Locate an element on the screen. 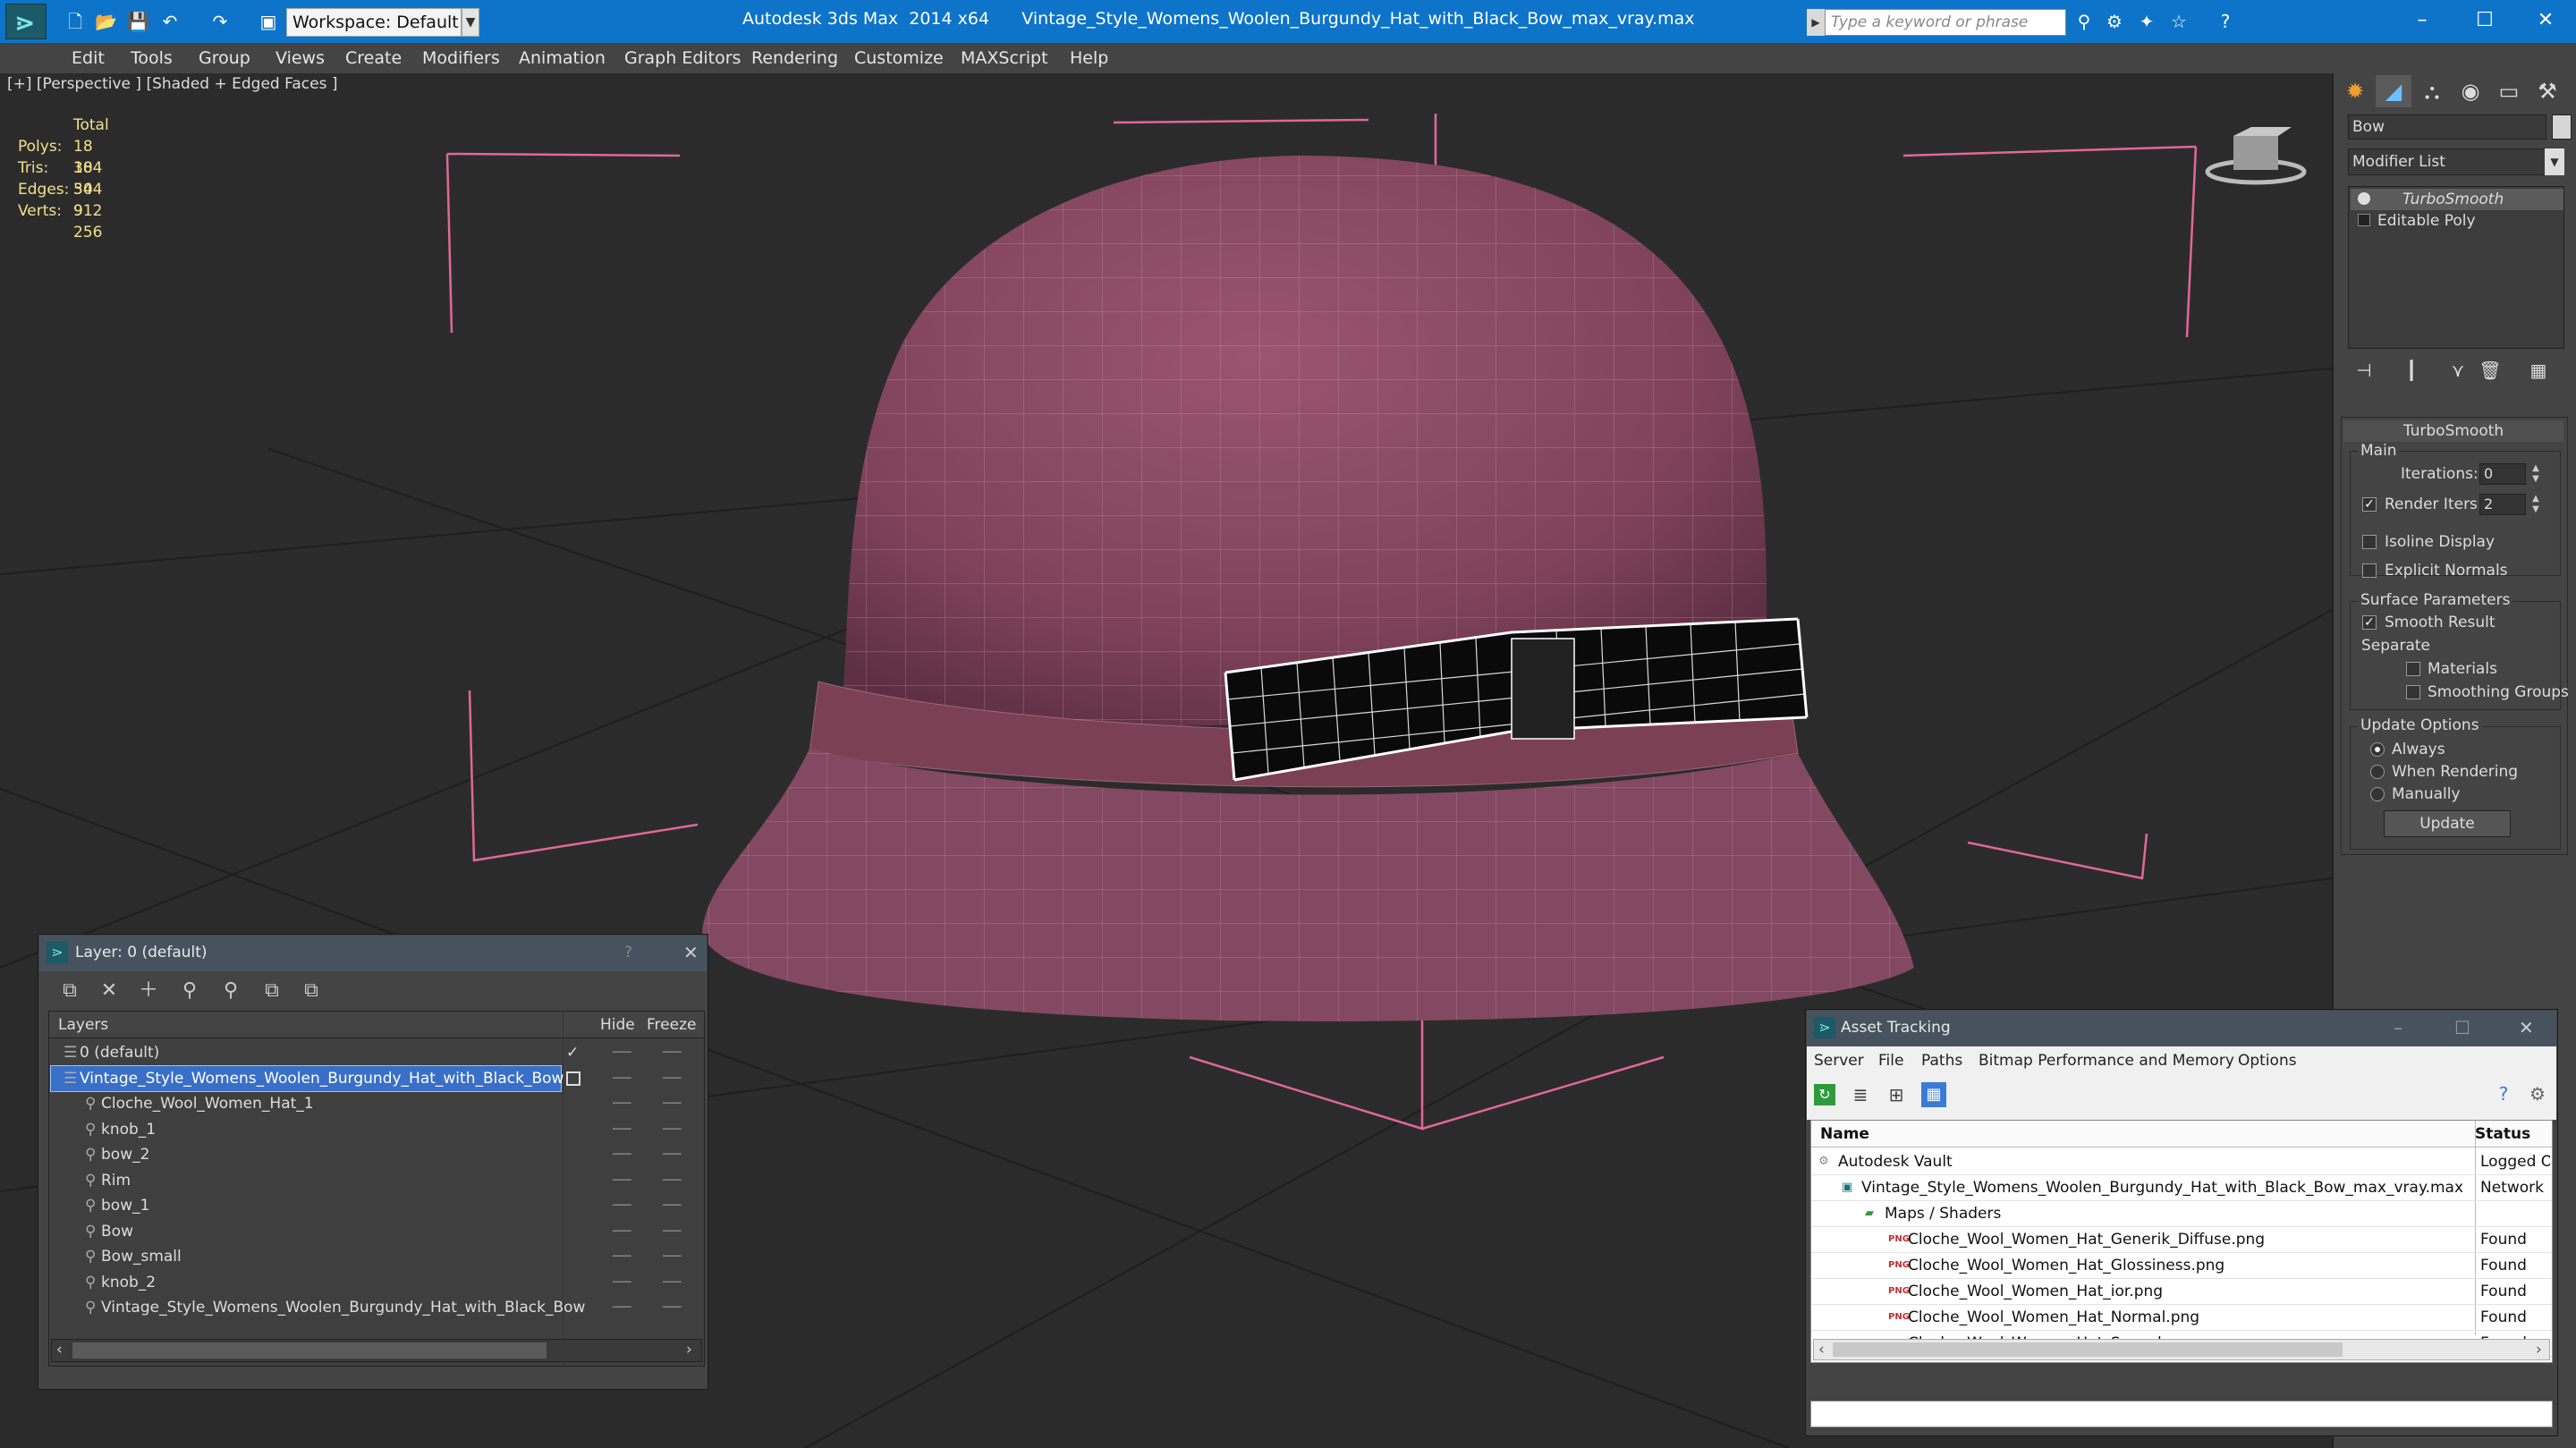 The width and height of the screenshot is (2576, 1448). refresh-icon: ↻ is located at coordinates (1824, 1094).